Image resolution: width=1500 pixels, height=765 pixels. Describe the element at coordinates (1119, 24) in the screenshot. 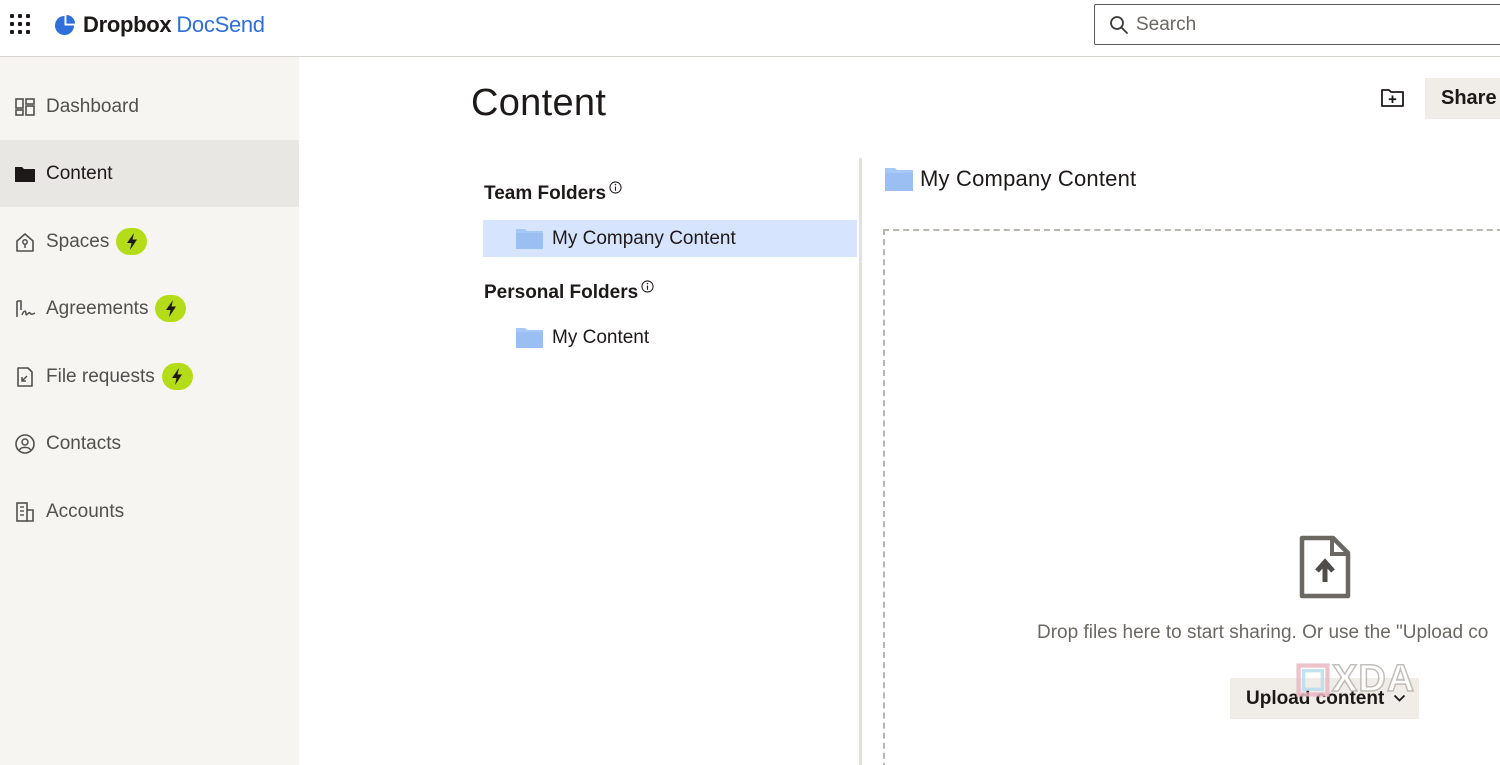

I see `search-icon` at that location.